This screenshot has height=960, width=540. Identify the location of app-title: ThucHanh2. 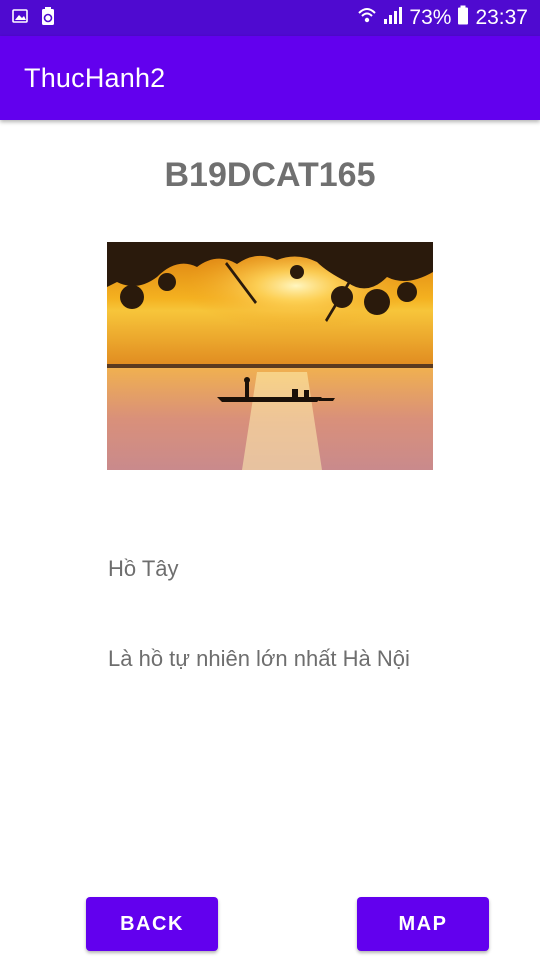
(95, 77).